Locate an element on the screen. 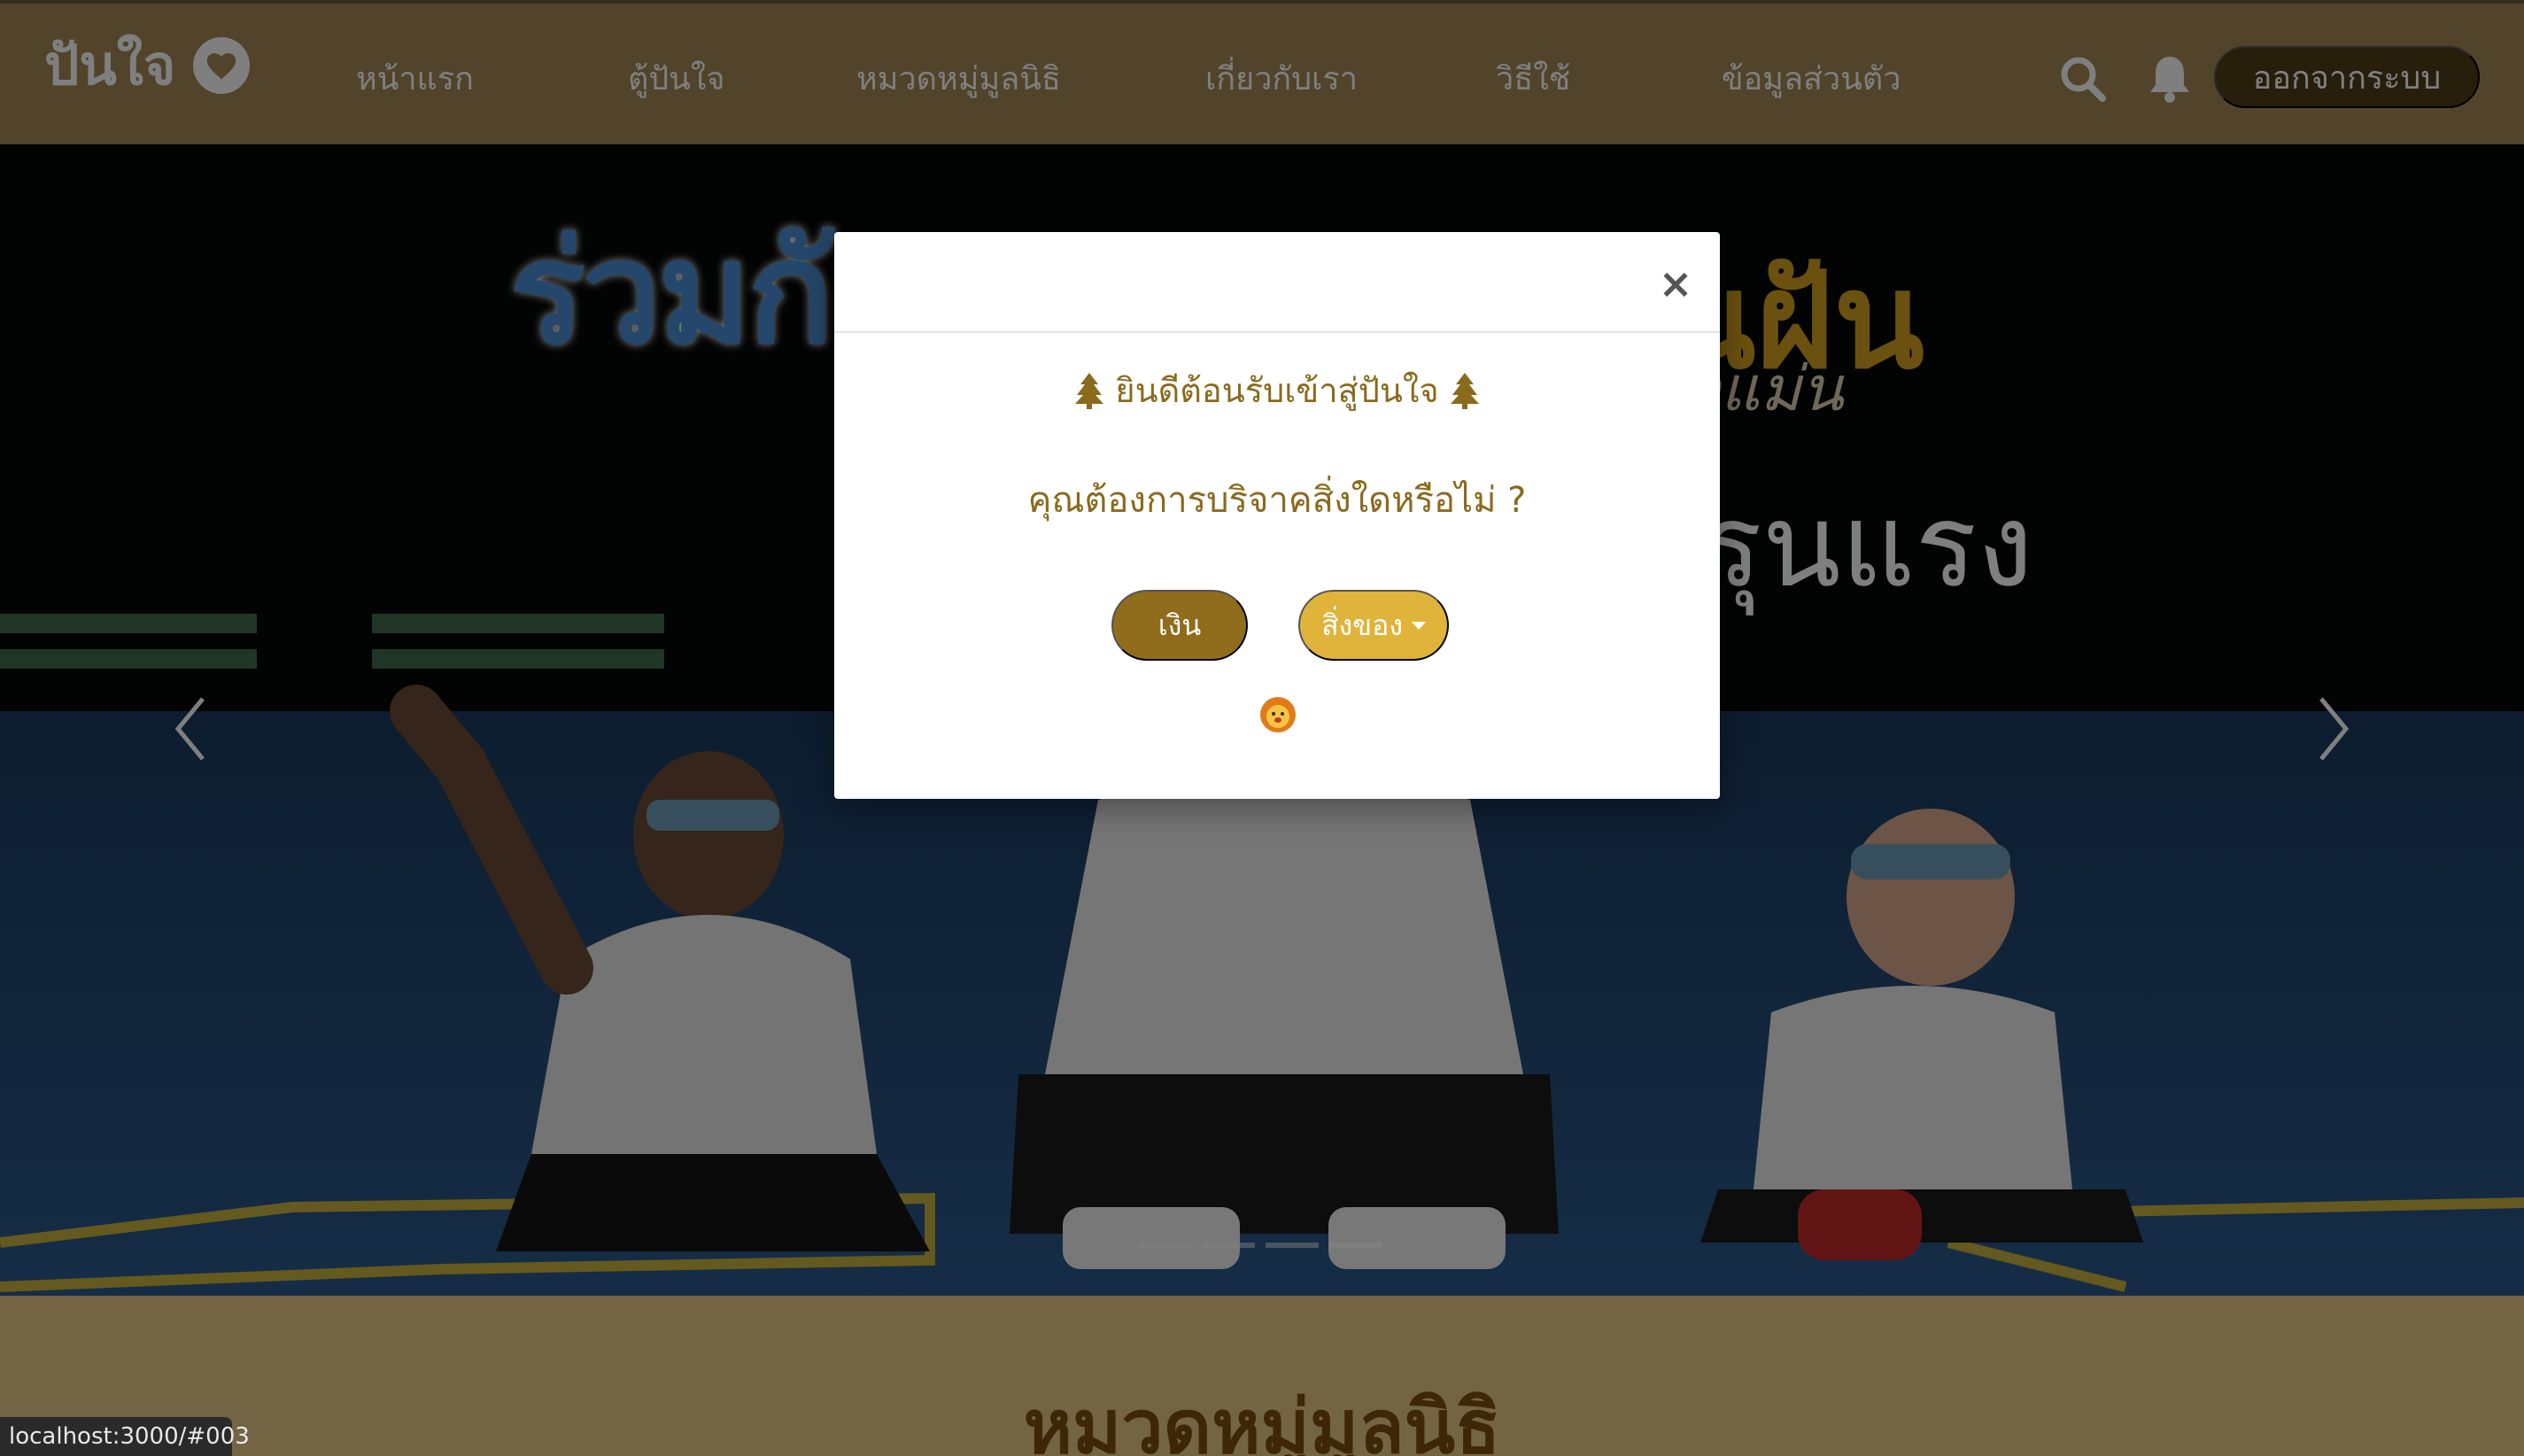 The image size is (2524, 1456). welcome-text: ยินดีต้อนรับเข้าสู่ปันใจ is located at coordinates (1277, 390).